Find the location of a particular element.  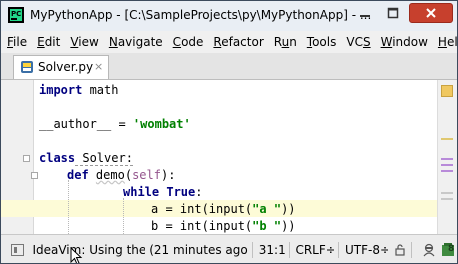

menu-window: Window is located at coordinates (404, 42).